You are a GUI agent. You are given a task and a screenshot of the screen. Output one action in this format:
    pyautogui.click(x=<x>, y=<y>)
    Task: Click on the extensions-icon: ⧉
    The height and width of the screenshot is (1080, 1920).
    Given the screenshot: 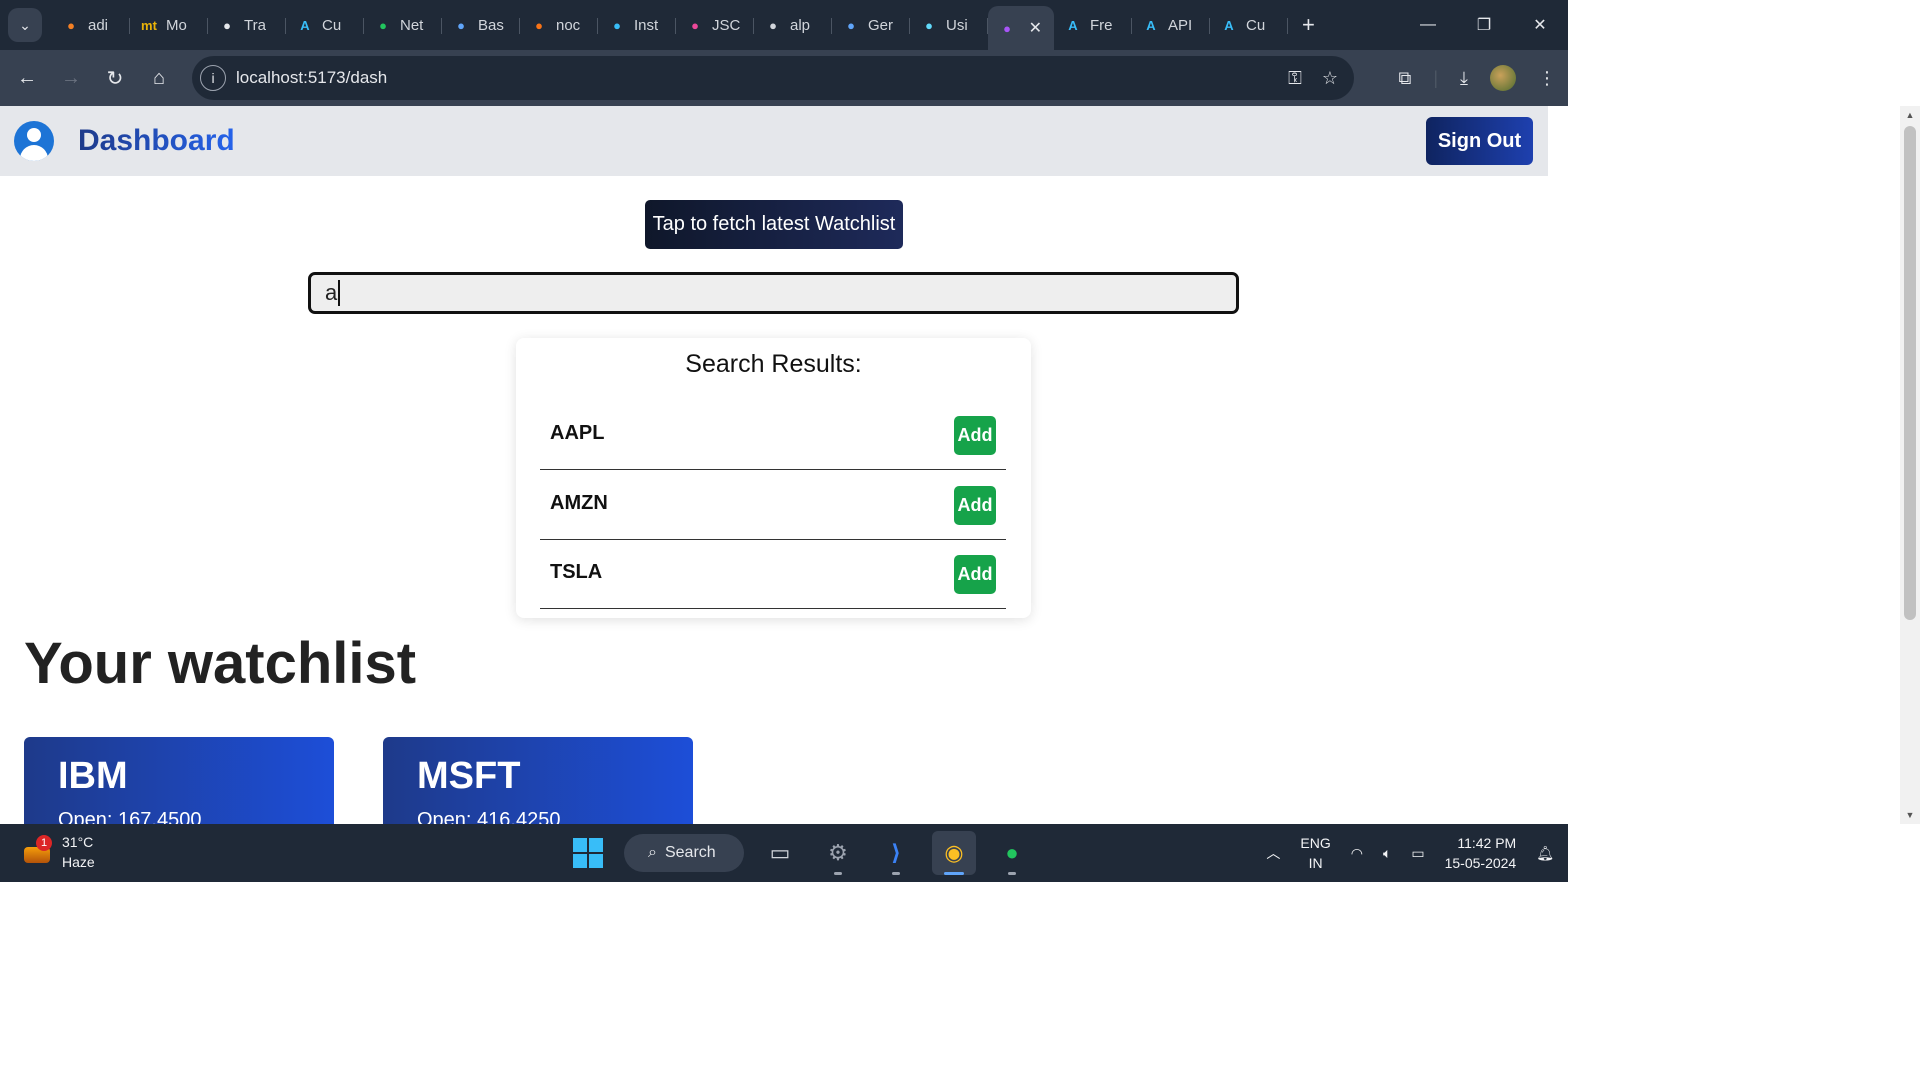 What is the action you would take?
    pyautogui.click(x=1404, y=78)
    